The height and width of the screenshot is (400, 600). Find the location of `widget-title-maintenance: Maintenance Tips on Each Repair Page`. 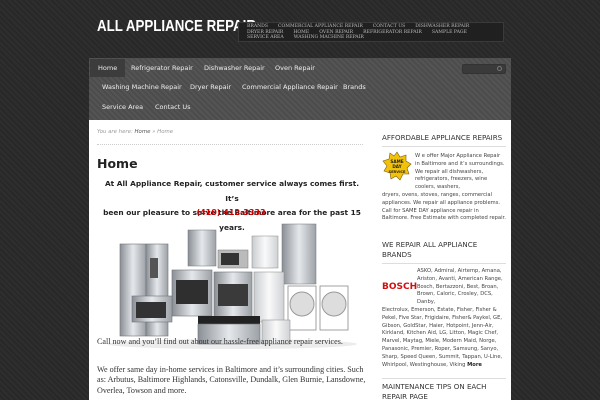

widget-title-maintenance: Maintenance Tips on Each Repair Page is located at coordinates (434, 391).